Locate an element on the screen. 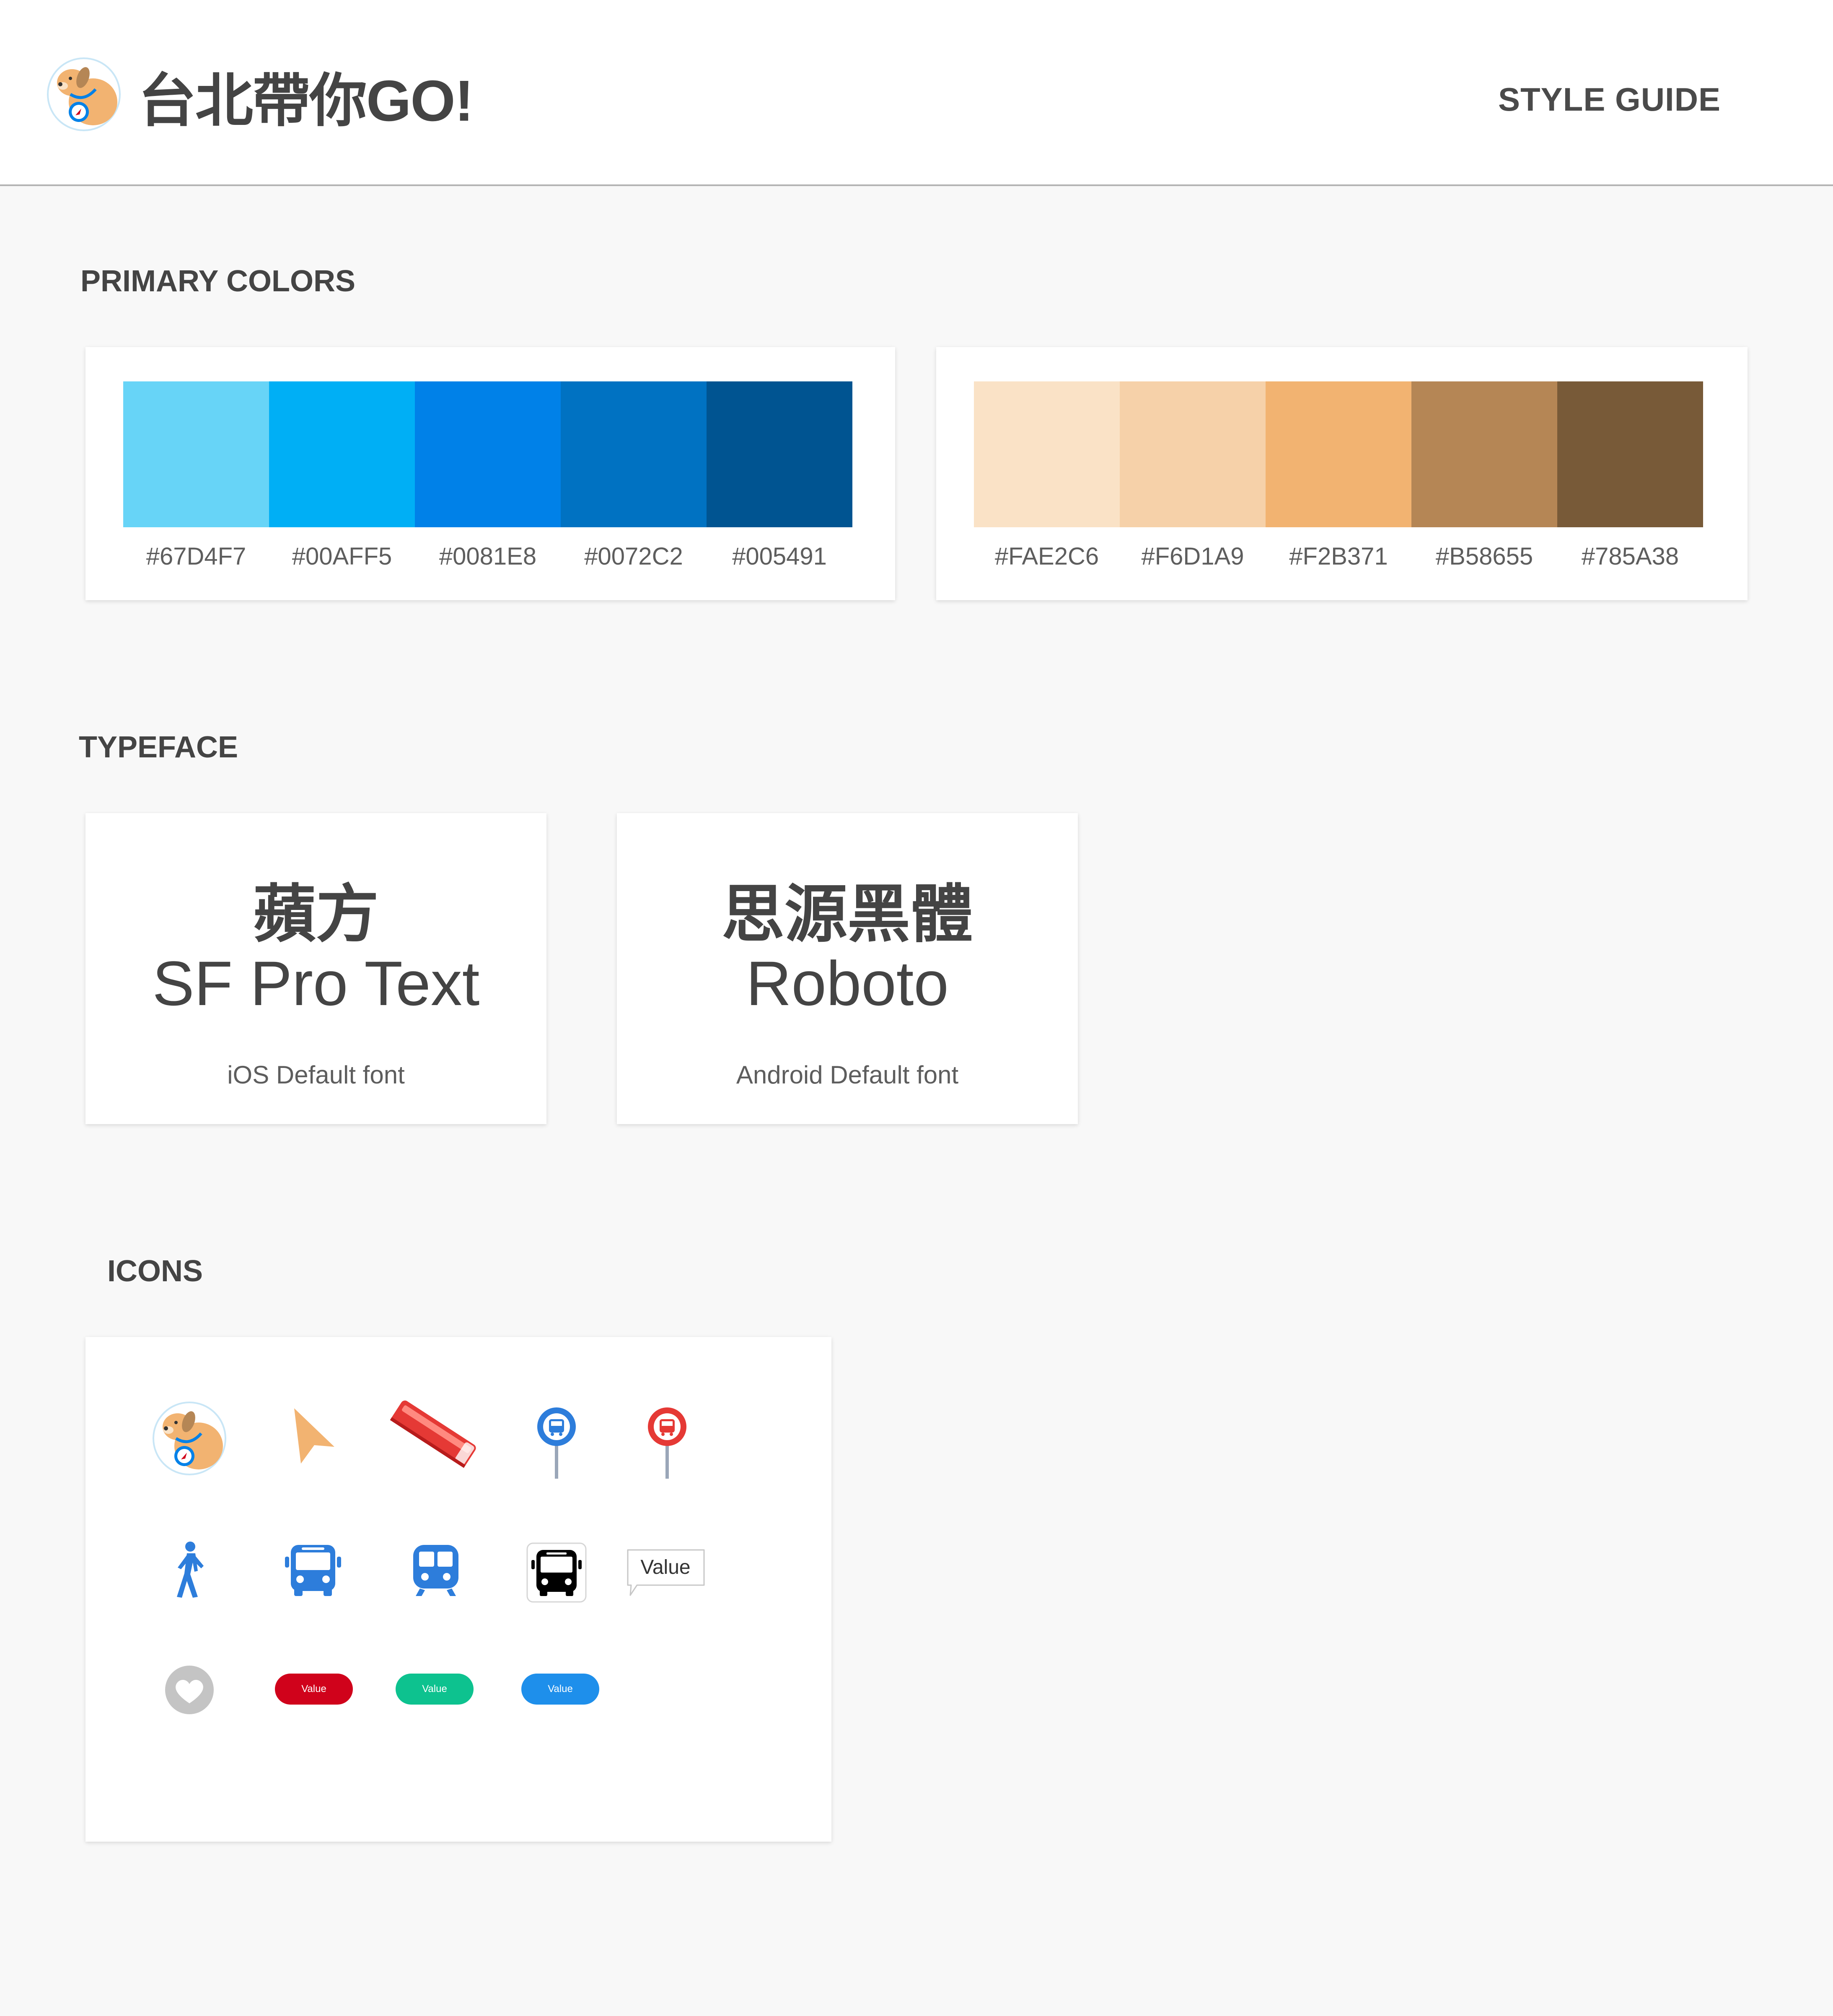 Image resolution: width=1833 pixels, height=2016 pixels. hex-label: #F6D1A9 is located at coordinates (1192, 557).